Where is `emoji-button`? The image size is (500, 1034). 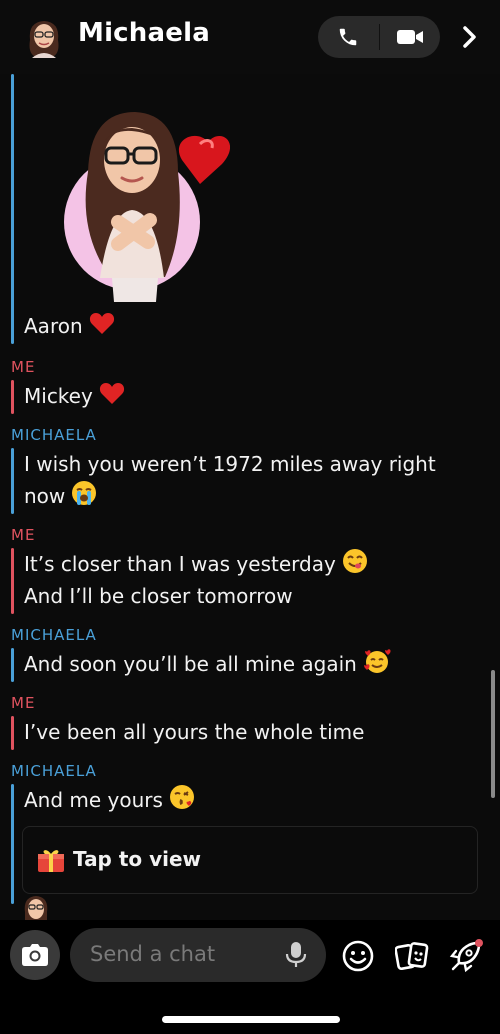
emoji-button is located at coordinates (358, 956).